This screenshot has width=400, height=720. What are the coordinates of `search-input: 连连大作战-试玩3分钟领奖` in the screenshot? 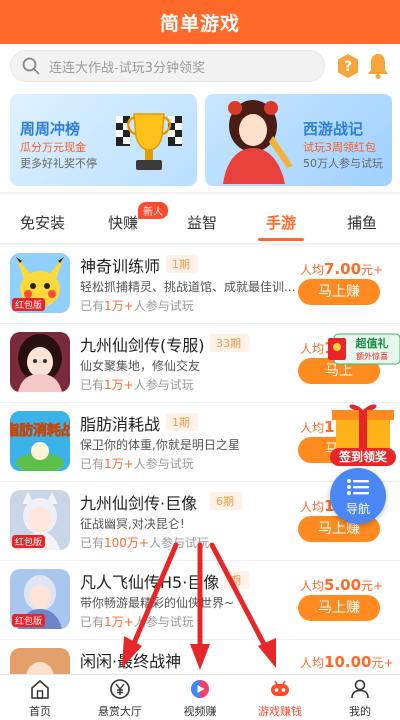 It's located at (167, 66).